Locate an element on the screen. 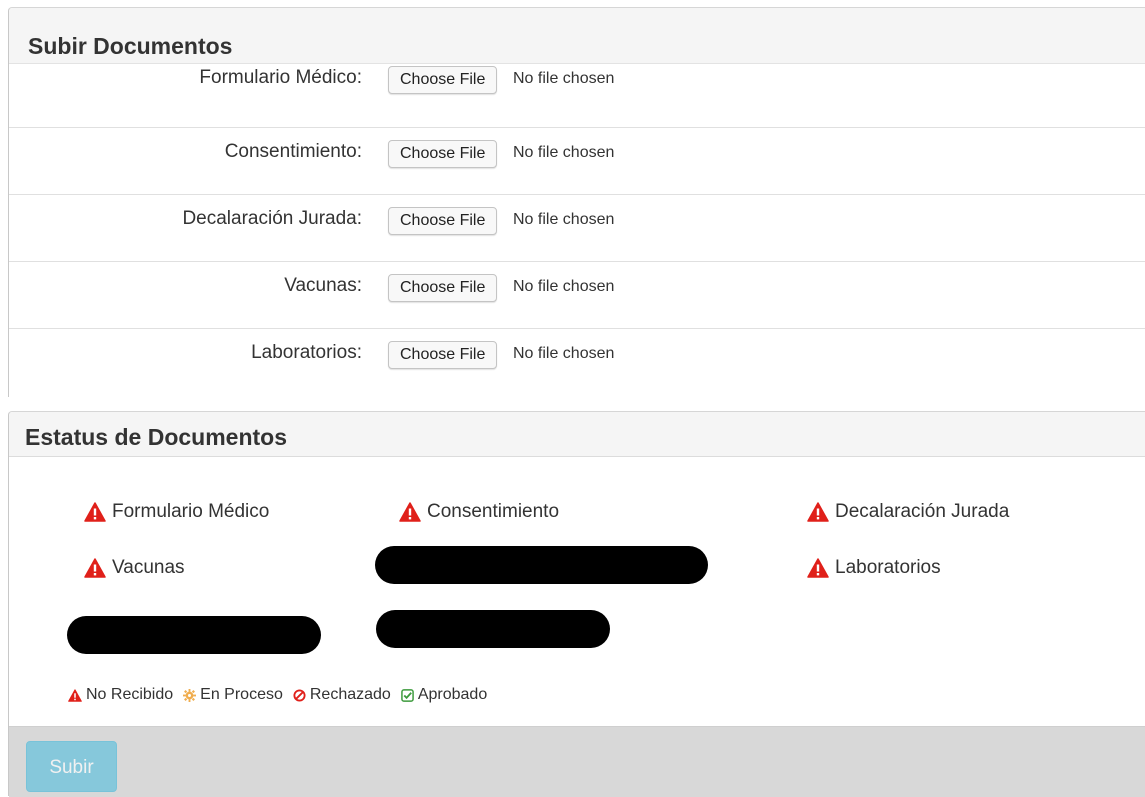  legend-label: No Recibido is located at coordinates (130, 694).